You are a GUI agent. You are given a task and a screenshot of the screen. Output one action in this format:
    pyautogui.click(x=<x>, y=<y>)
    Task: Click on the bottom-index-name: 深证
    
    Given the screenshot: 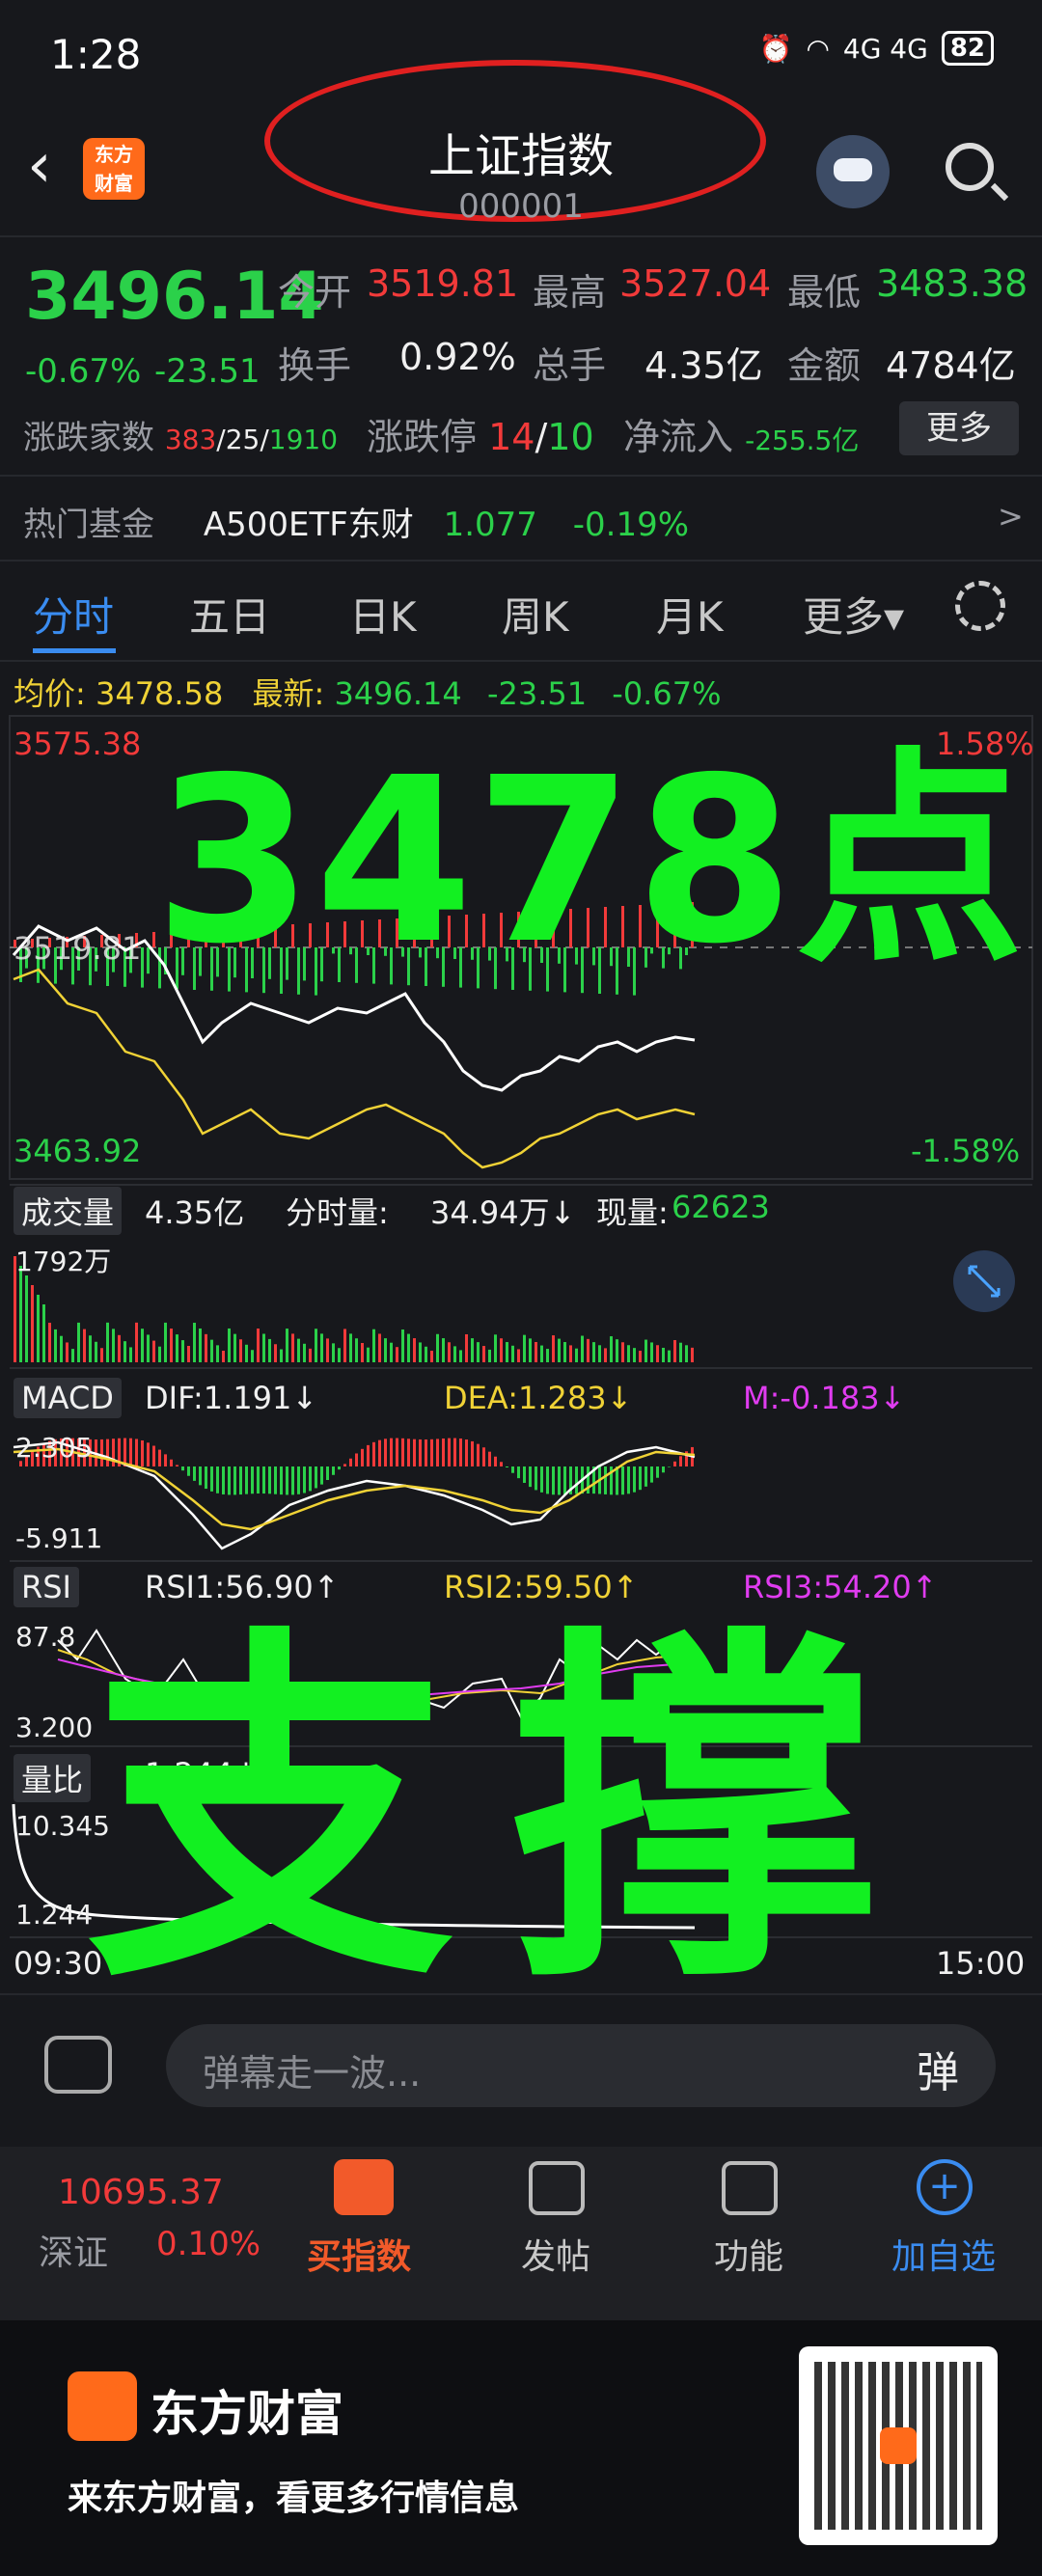 What is the action you would take?
    pyautogui.click(x=73, y=2250)
    